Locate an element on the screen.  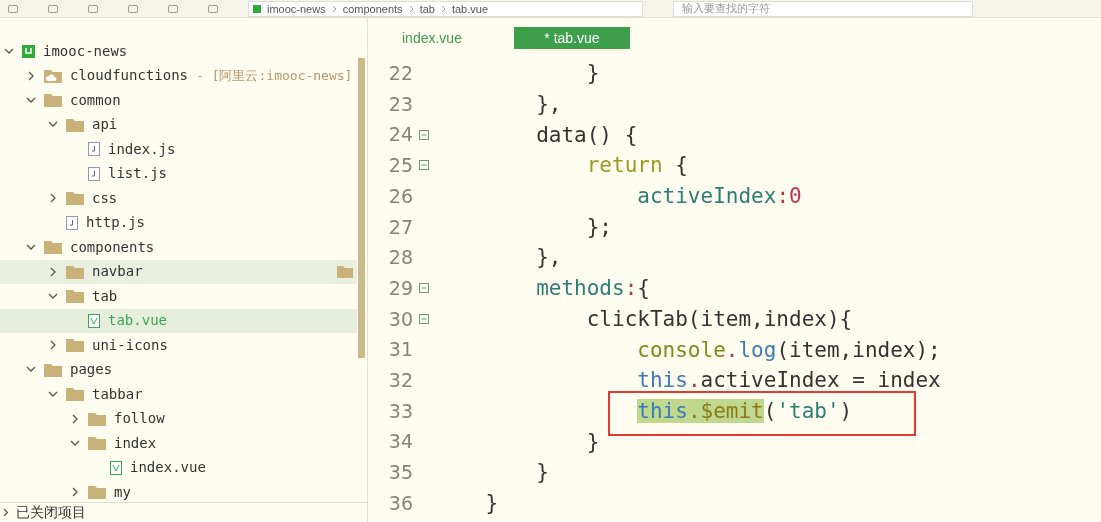
file-name: css is located at coordinates (105, 198).